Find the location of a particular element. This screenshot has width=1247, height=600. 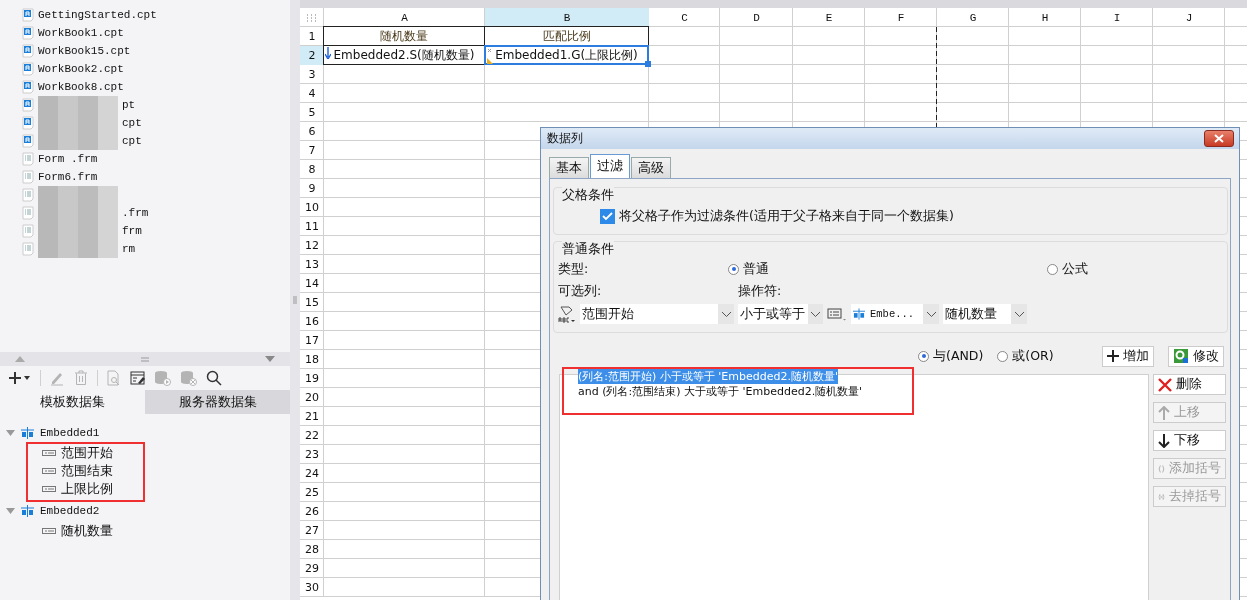

row-header: 7 is located at coordinates (312, 150).